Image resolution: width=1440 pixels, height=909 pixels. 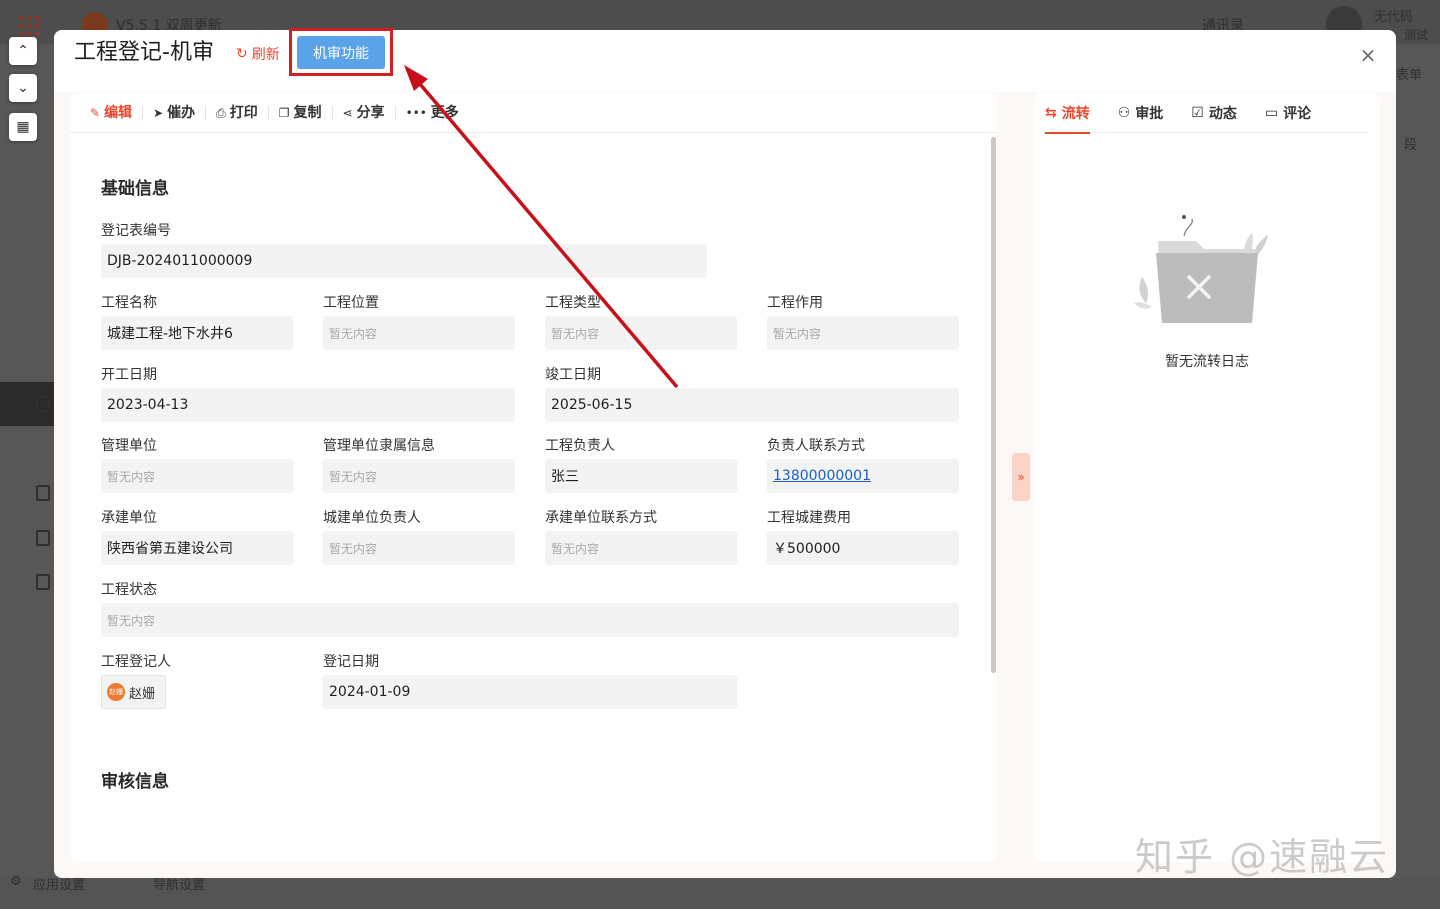 What do you see at coordinates (1368, 55) in the screenshot?
I see `close-icon: ×` at bounding box center [1368, 55].